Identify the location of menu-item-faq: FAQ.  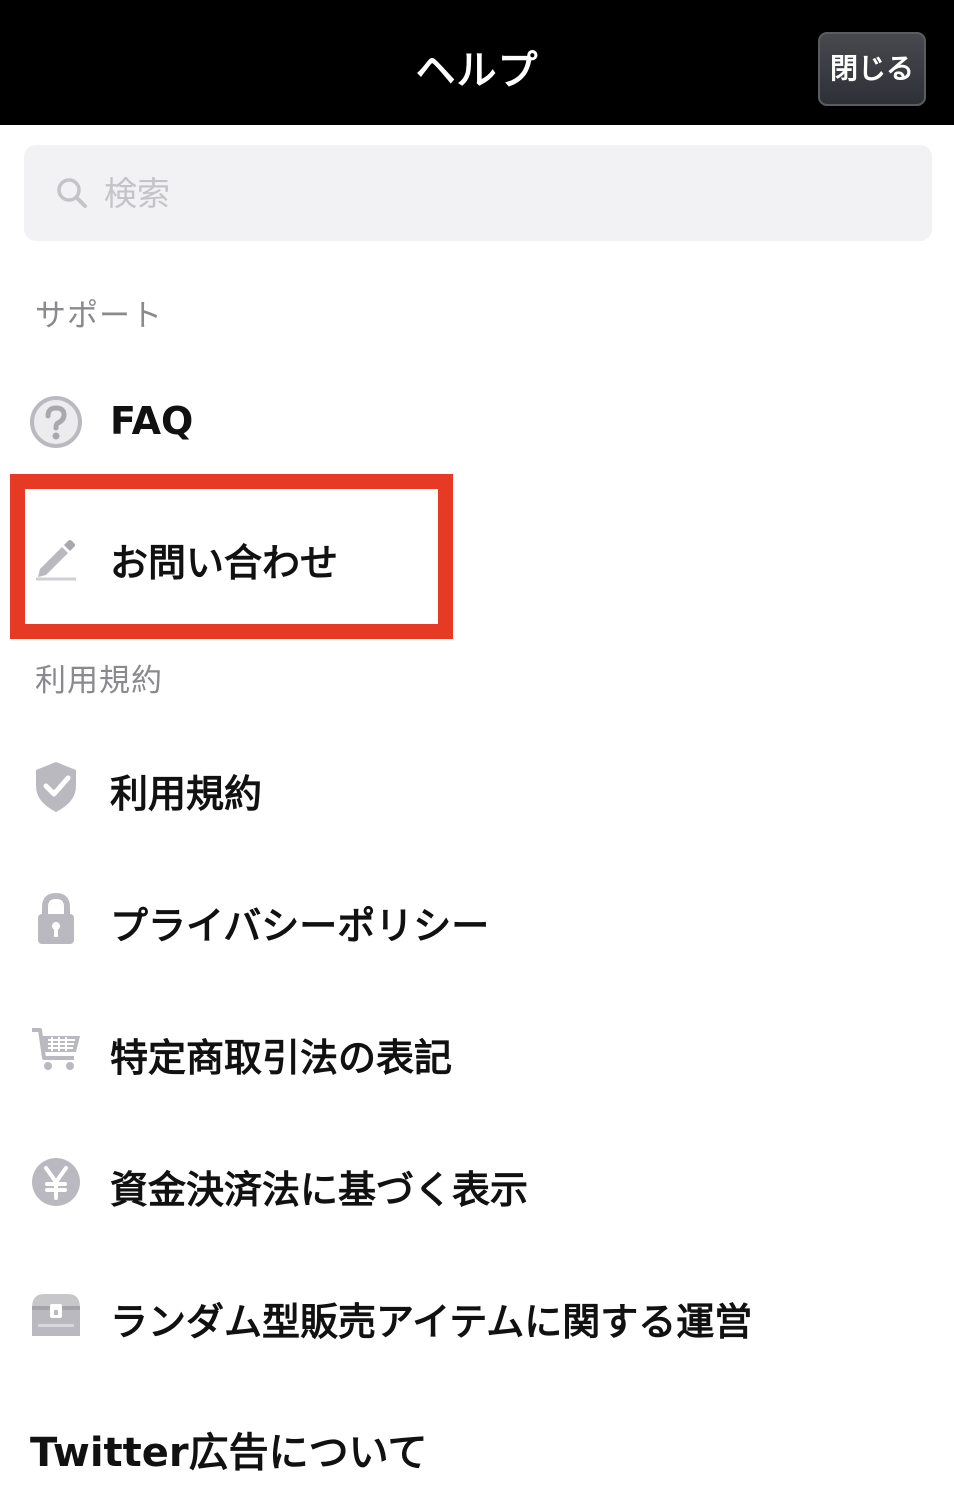
(477, 422).